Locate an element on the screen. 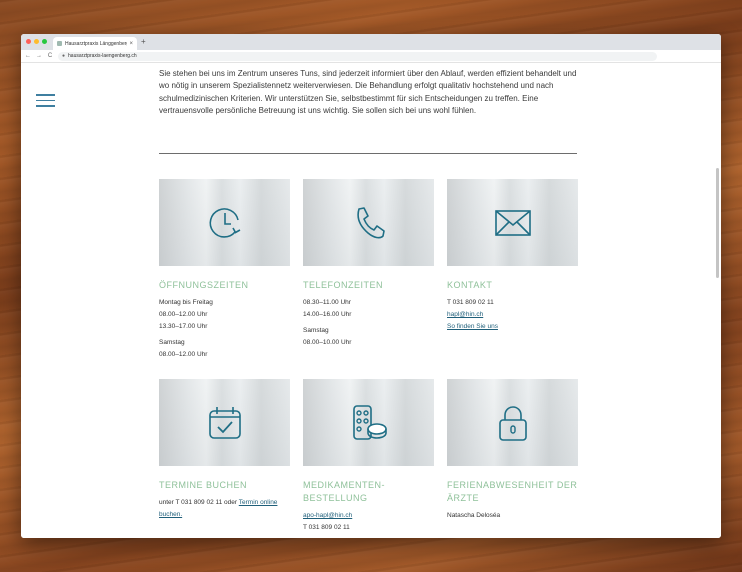  tab-close-icon: × is located at coordinates (131, 44).